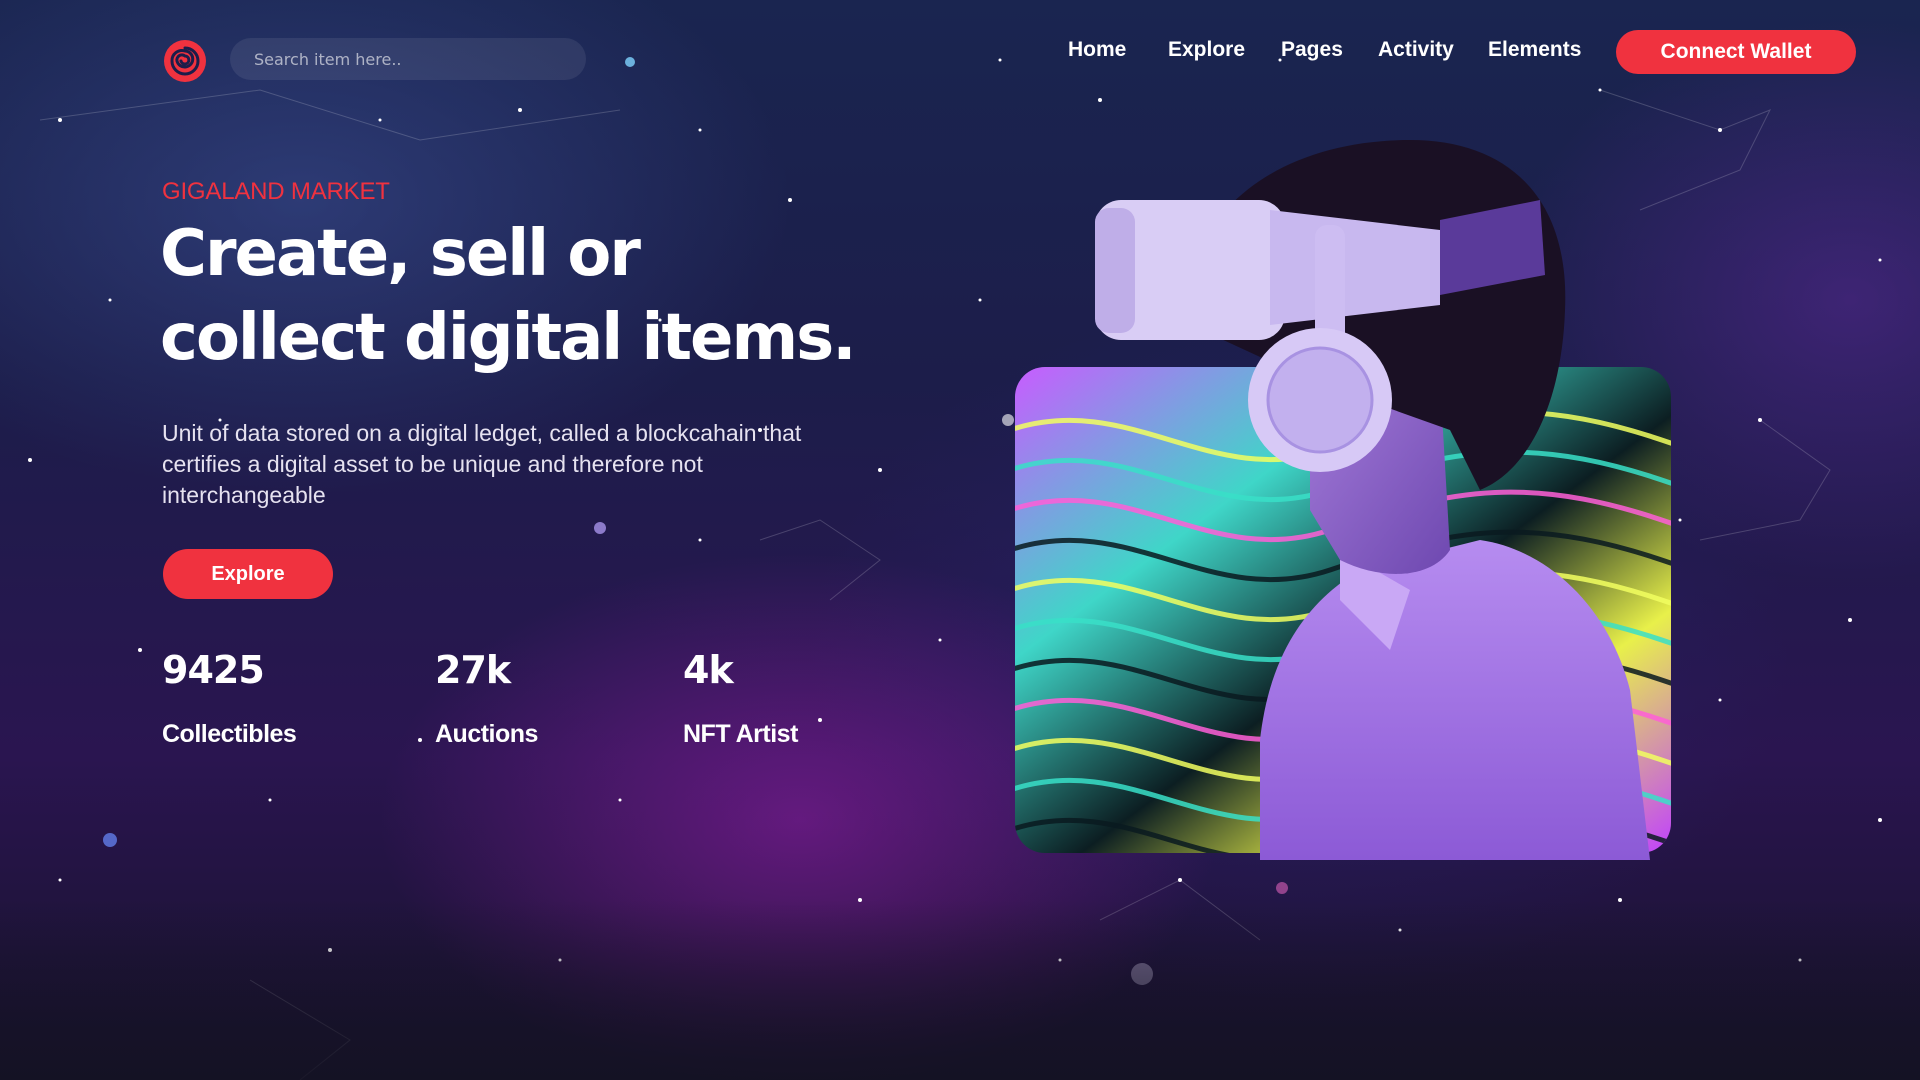  I want to click on nav-activity: Activity, so click(1416, 50).